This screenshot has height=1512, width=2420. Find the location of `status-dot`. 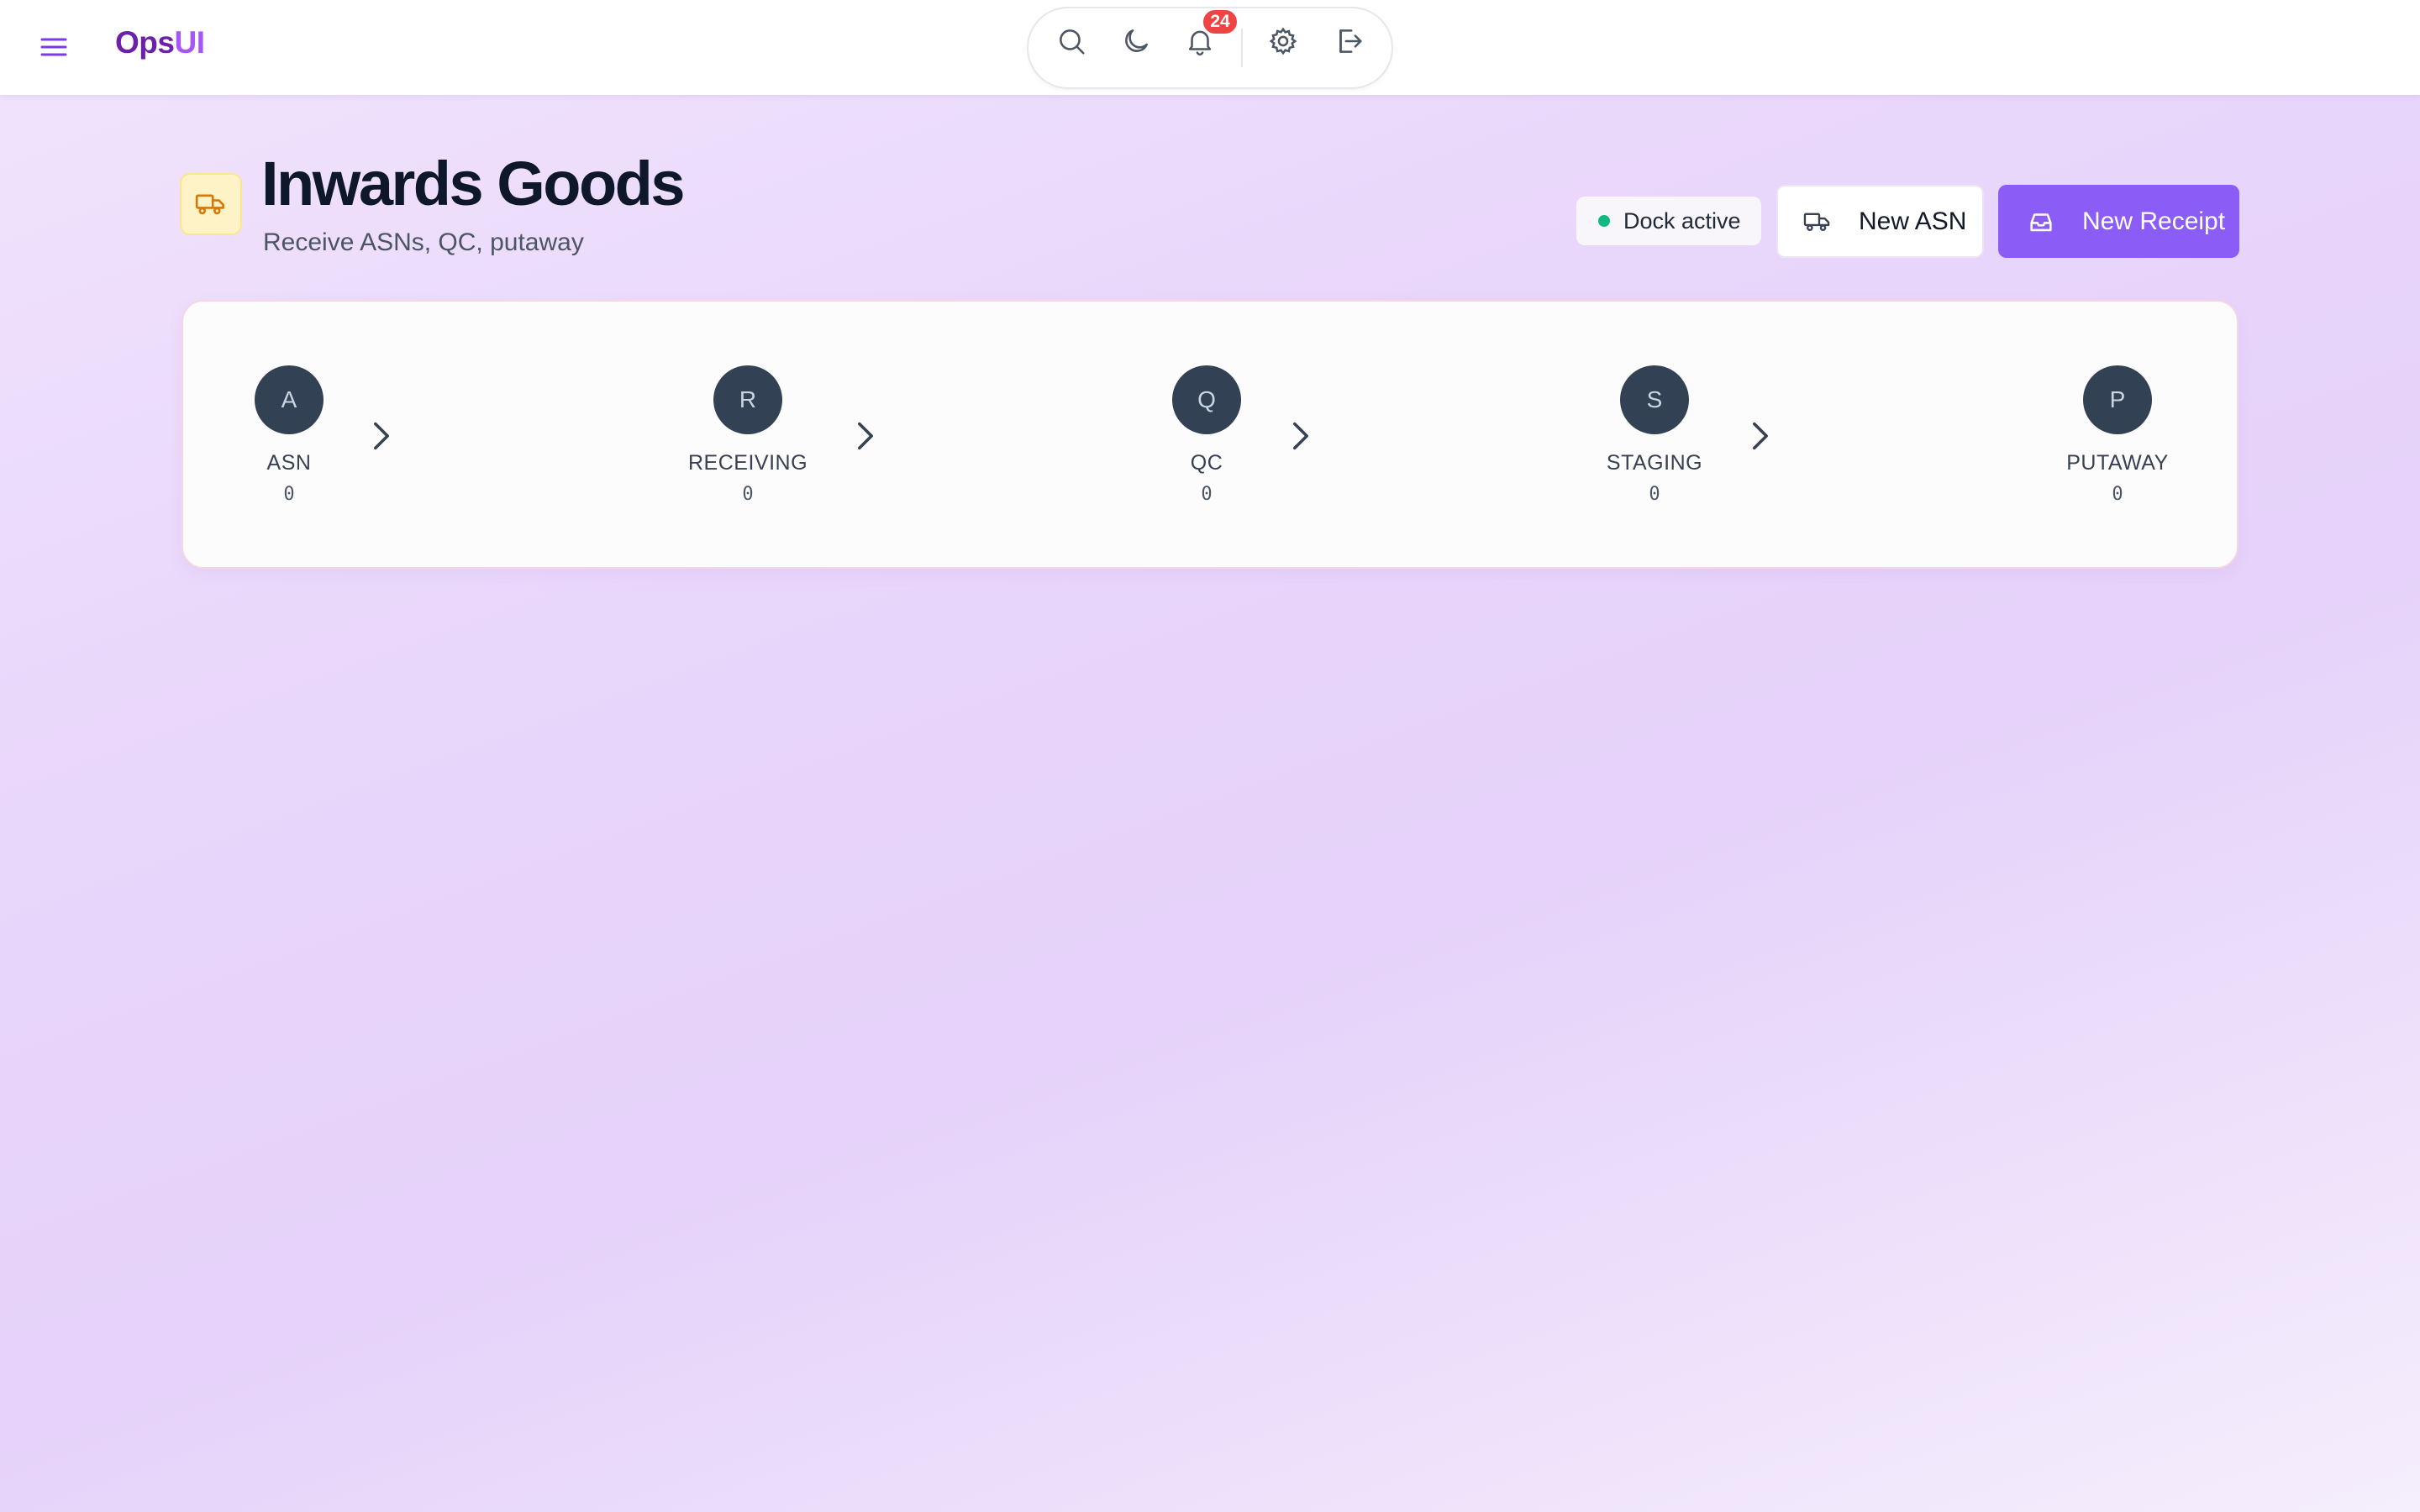

status-dot is located at coordinates (1604, 221).